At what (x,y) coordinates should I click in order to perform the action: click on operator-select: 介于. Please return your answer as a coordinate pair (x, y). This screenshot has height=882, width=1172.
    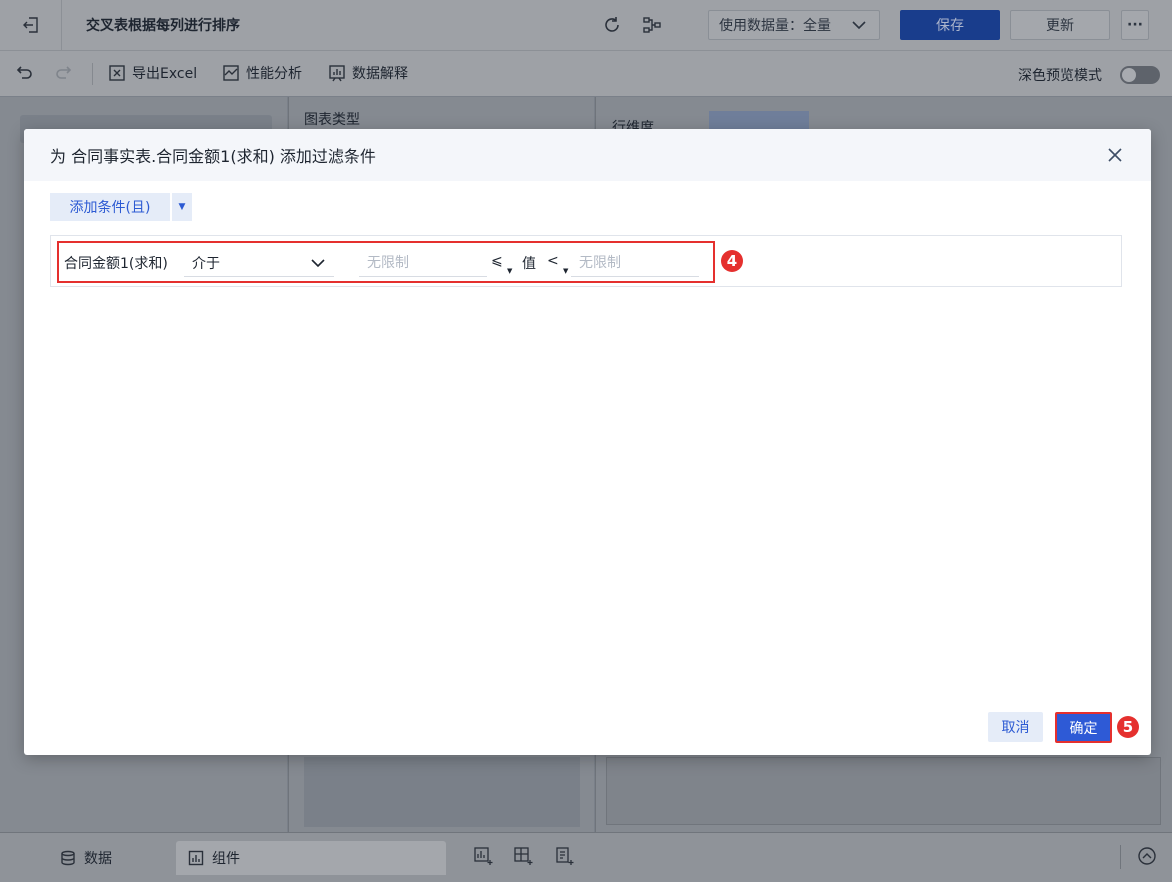
    Looking at the image, I should click on (259, 263).